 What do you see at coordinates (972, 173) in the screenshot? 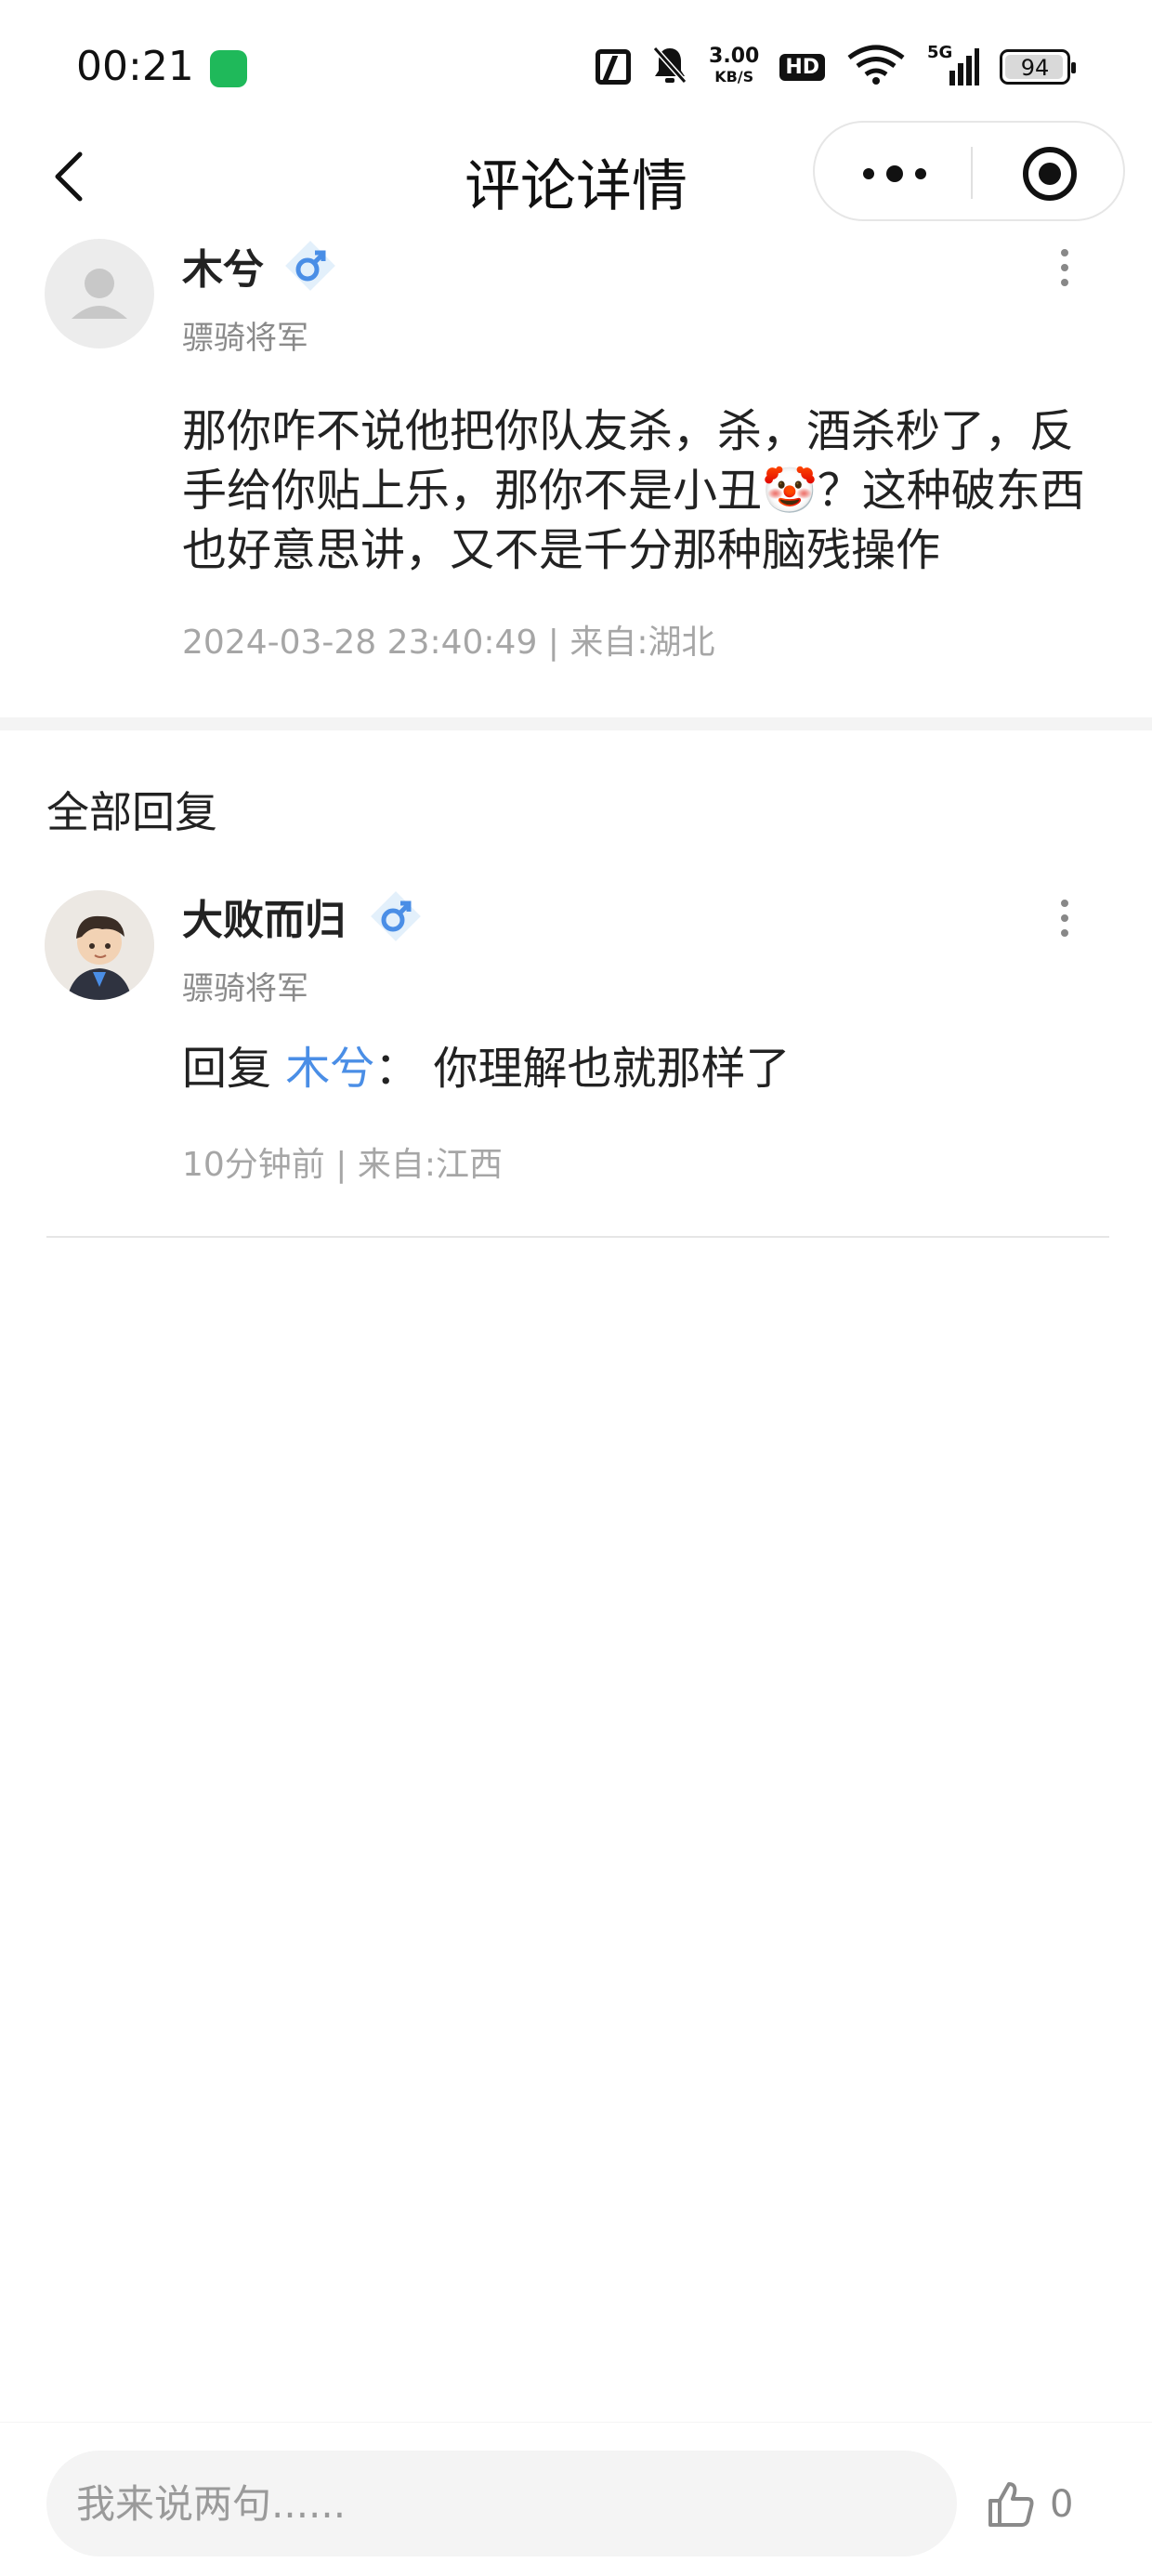
I see `capsule-divider` at bounding box center [972, 173].